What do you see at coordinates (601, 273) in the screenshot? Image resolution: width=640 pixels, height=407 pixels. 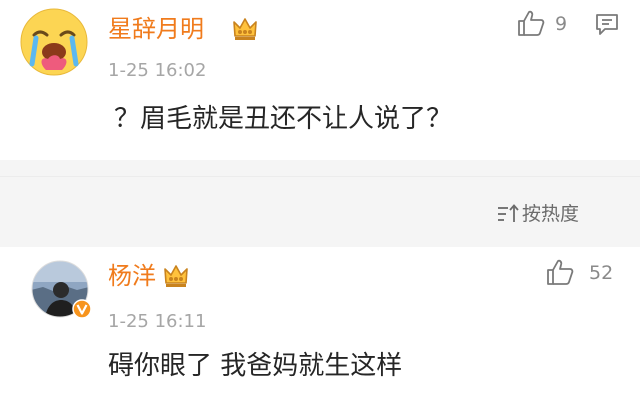 I see `like-count: 52` at bounding box center [601, 273].